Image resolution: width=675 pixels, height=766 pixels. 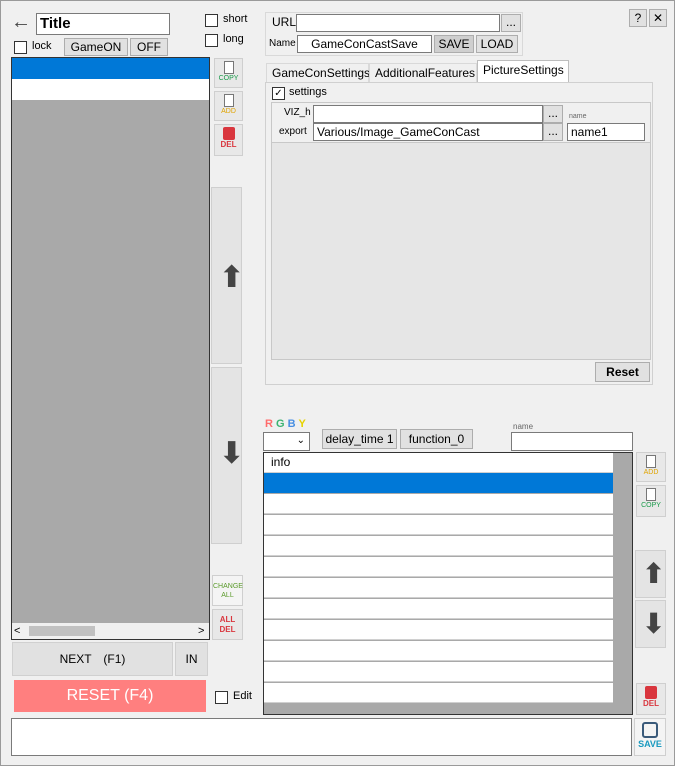 I want to click on move-up-button: ⬆, so click(x=227, y=275).